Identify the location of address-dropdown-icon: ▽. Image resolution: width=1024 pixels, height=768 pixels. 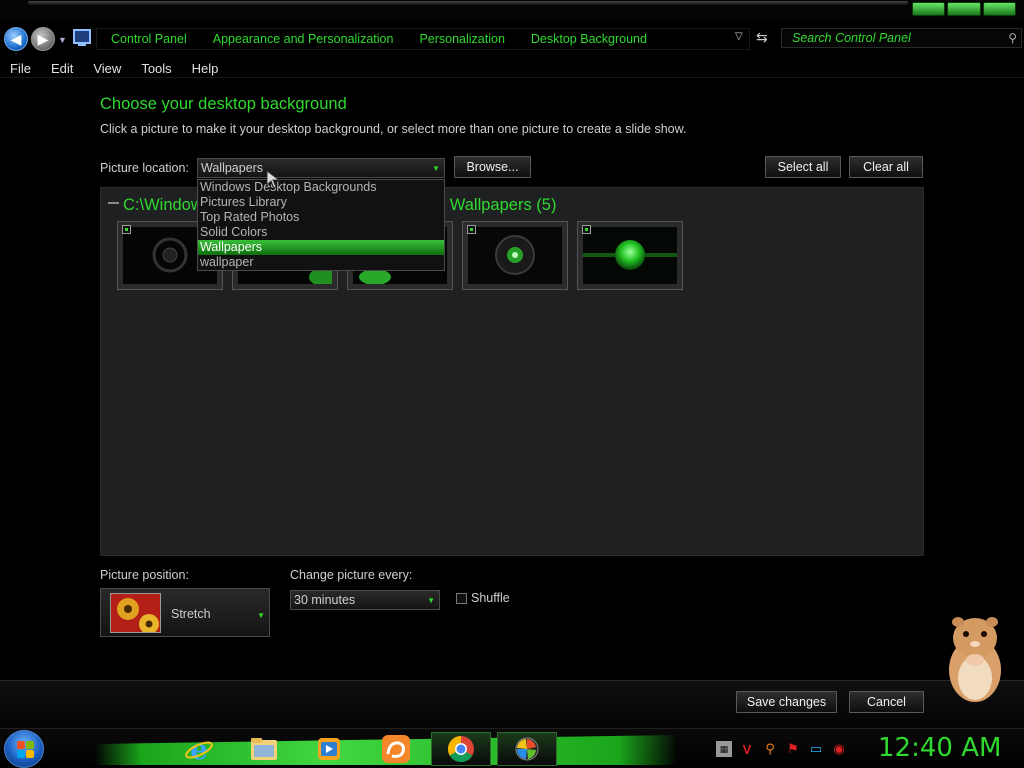
(739, 36).